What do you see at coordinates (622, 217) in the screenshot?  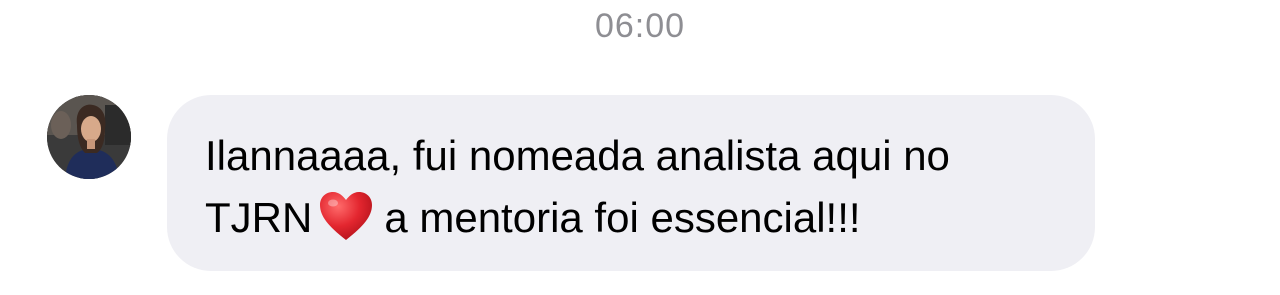 I see `message-line-2-end: a mentoria foi essencial!!!` at bounding box center [622, 217].